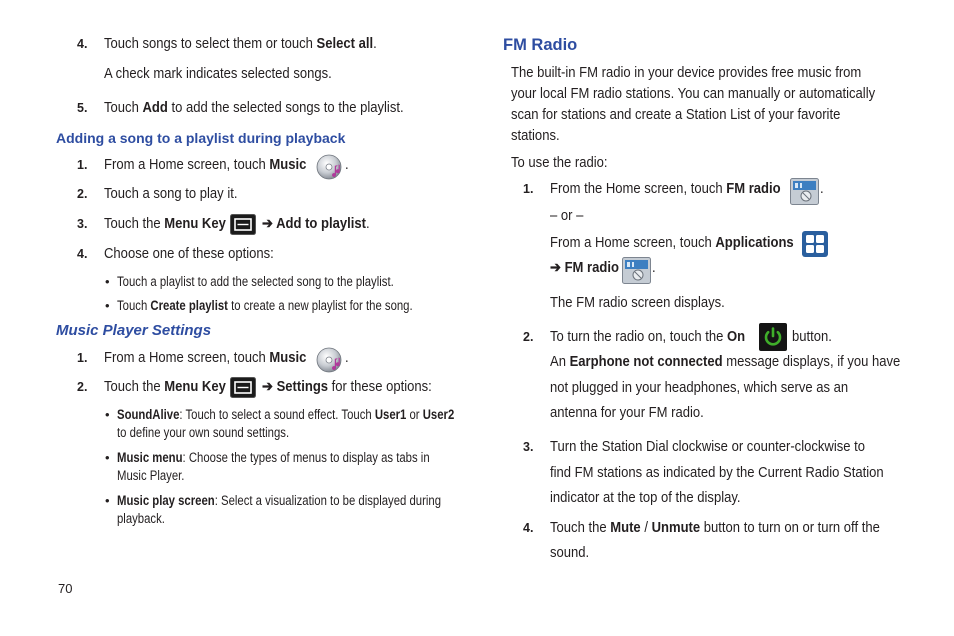  Describe the element at coordinates (540, 45) in the screenshot. I see `section-heading-fm-radio: FM Radio` at that location.